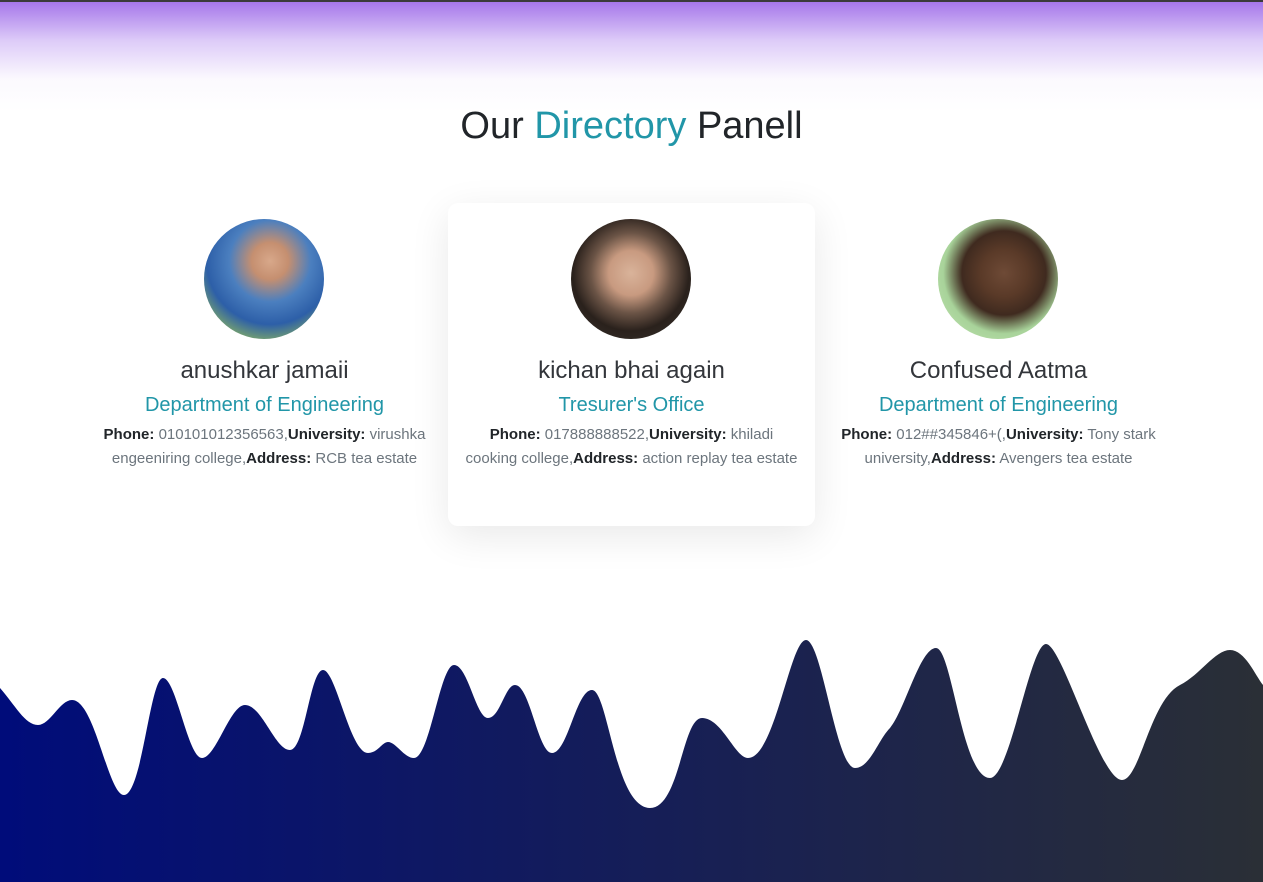 Image resolution: width=1263 pixels, height=882 pixels. What do you see at coordinates (749, 126) in the screenshot?
I see `title-part-2: Panell` at bounding box center [749, 126].